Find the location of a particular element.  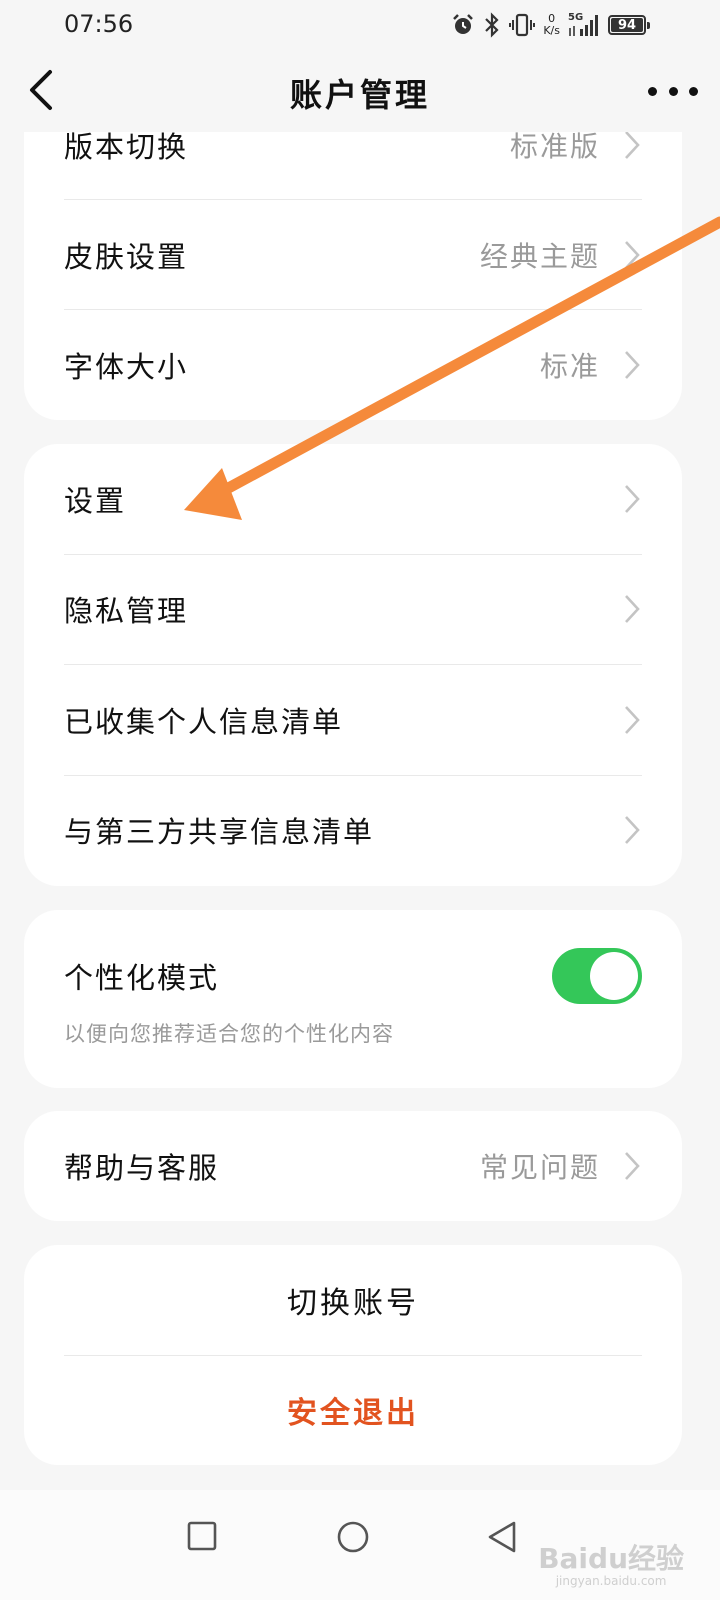

help-support-label: 帮助与客服 is located at coordinates (142, 1168).